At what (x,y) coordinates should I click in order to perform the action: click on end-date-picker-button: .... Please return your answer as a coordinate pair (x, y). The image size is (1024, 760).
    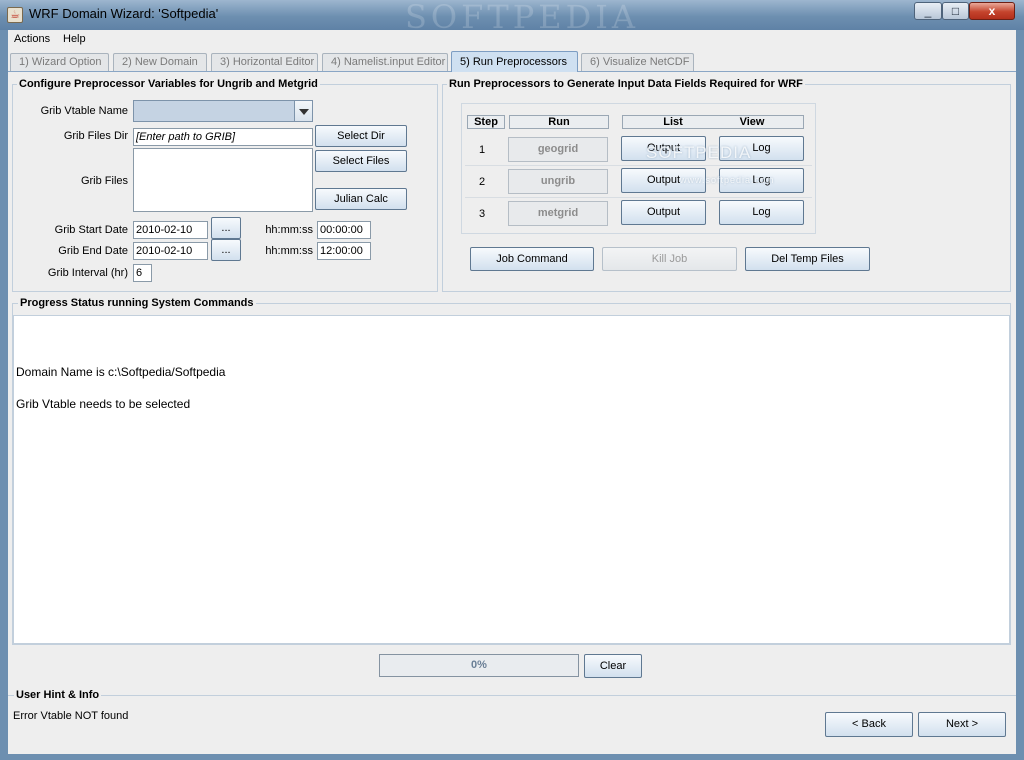
    Looking at the image, I should click on (226, 250).